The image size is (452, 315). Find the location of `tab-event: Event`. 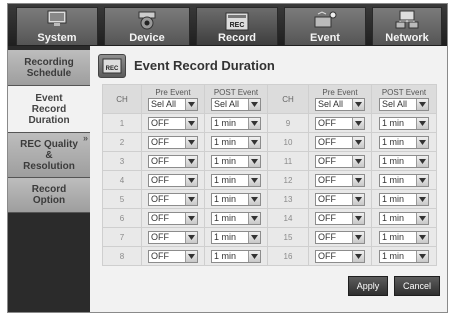

tab-event: Event is located at coordinates (325, 26).